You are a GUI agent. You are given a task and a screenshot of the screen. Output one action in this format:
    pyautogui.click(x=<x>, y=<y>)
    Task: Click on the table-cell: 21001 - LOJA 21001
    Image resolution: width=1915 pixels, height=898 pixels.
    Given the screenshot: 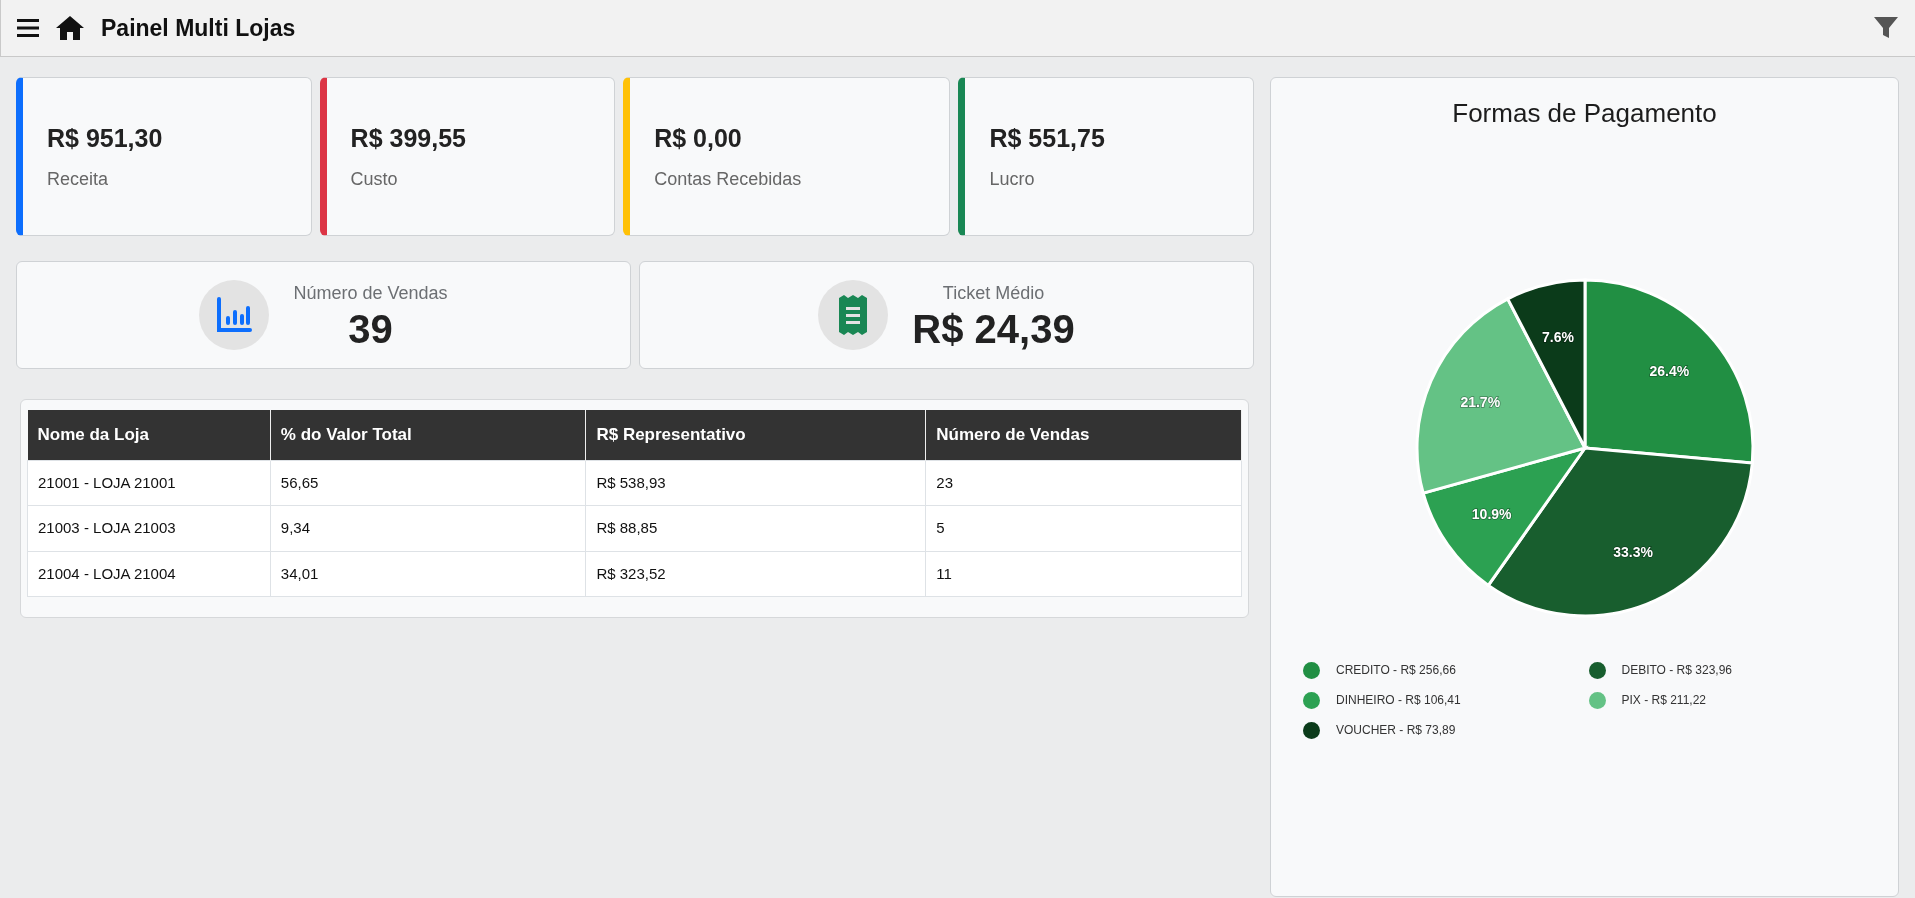 What is the action you would take?
    pyautogui.click(x=149, y=483)
    